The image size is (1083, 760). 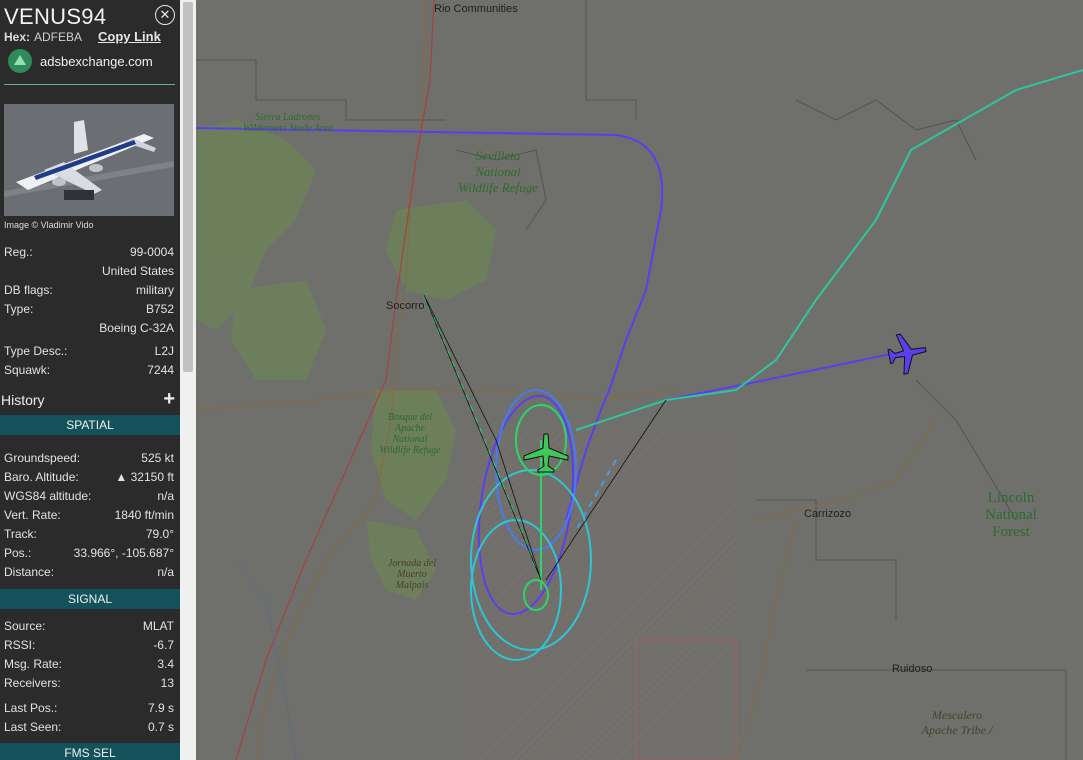 I want to click on baro-value: ▲ 32150 ft, so click(x=144, y=477).